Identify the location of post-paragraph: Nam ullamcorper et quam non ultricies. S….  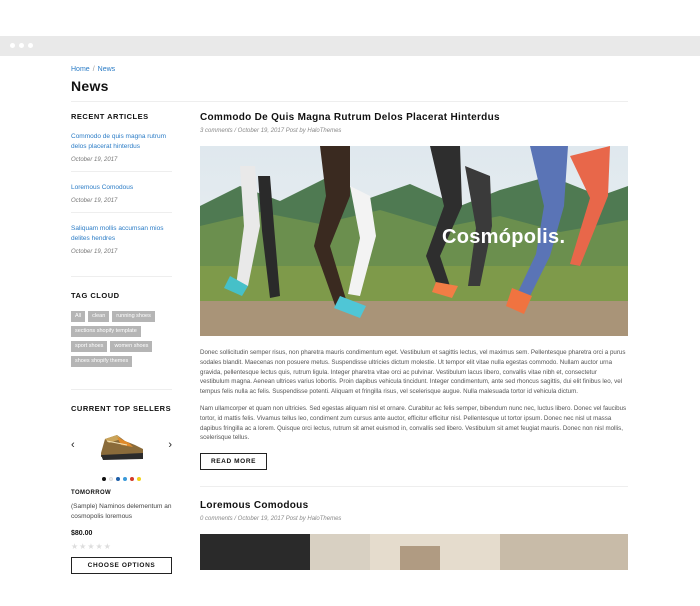
(413, 423).